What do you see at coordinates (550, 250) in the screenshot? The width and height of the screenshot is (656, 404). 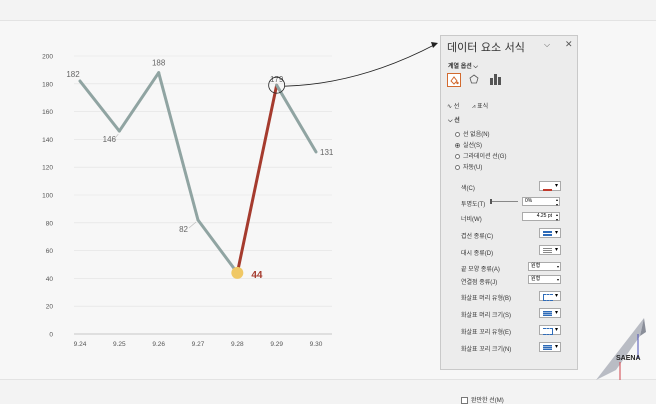 I see `dash-type-button: ▾` at bounding box center [550, 250].